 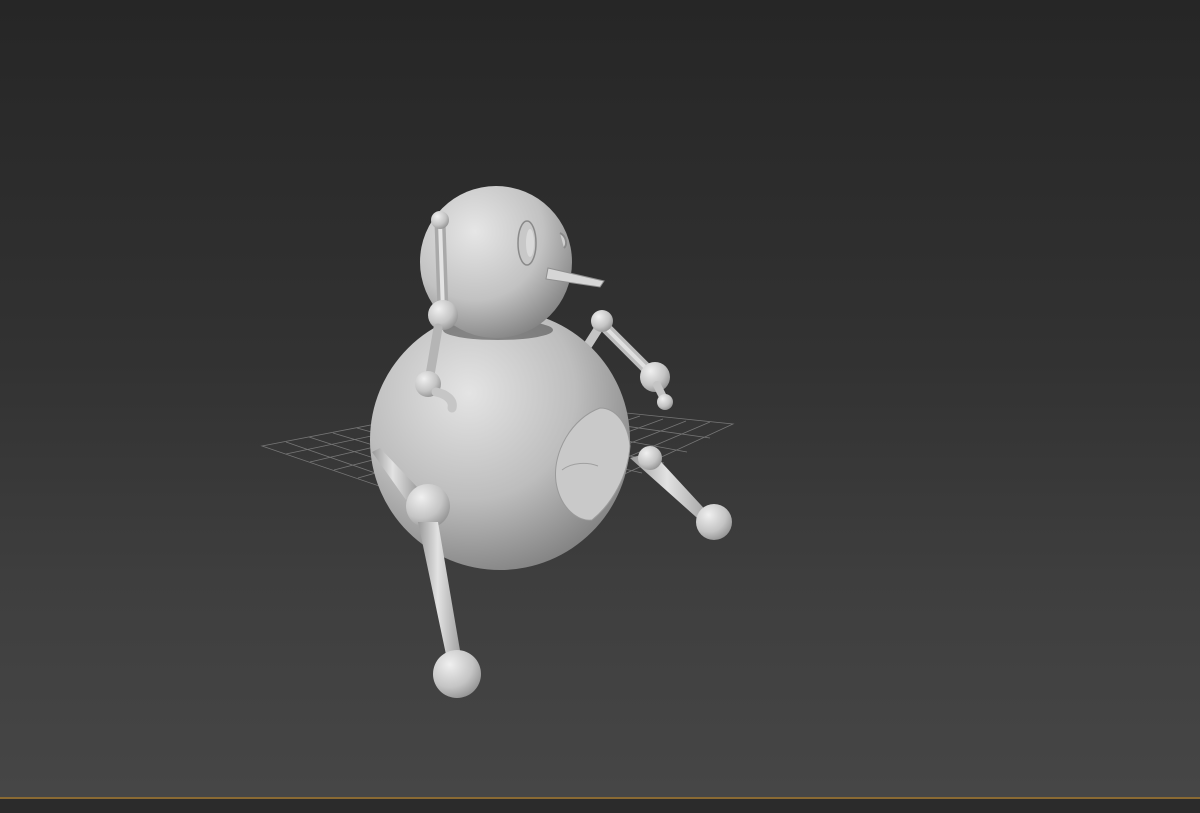 What do you see at coordinates (600, 806) in the screenshot?
I see `status-strip` at bounding box center [600, 806].